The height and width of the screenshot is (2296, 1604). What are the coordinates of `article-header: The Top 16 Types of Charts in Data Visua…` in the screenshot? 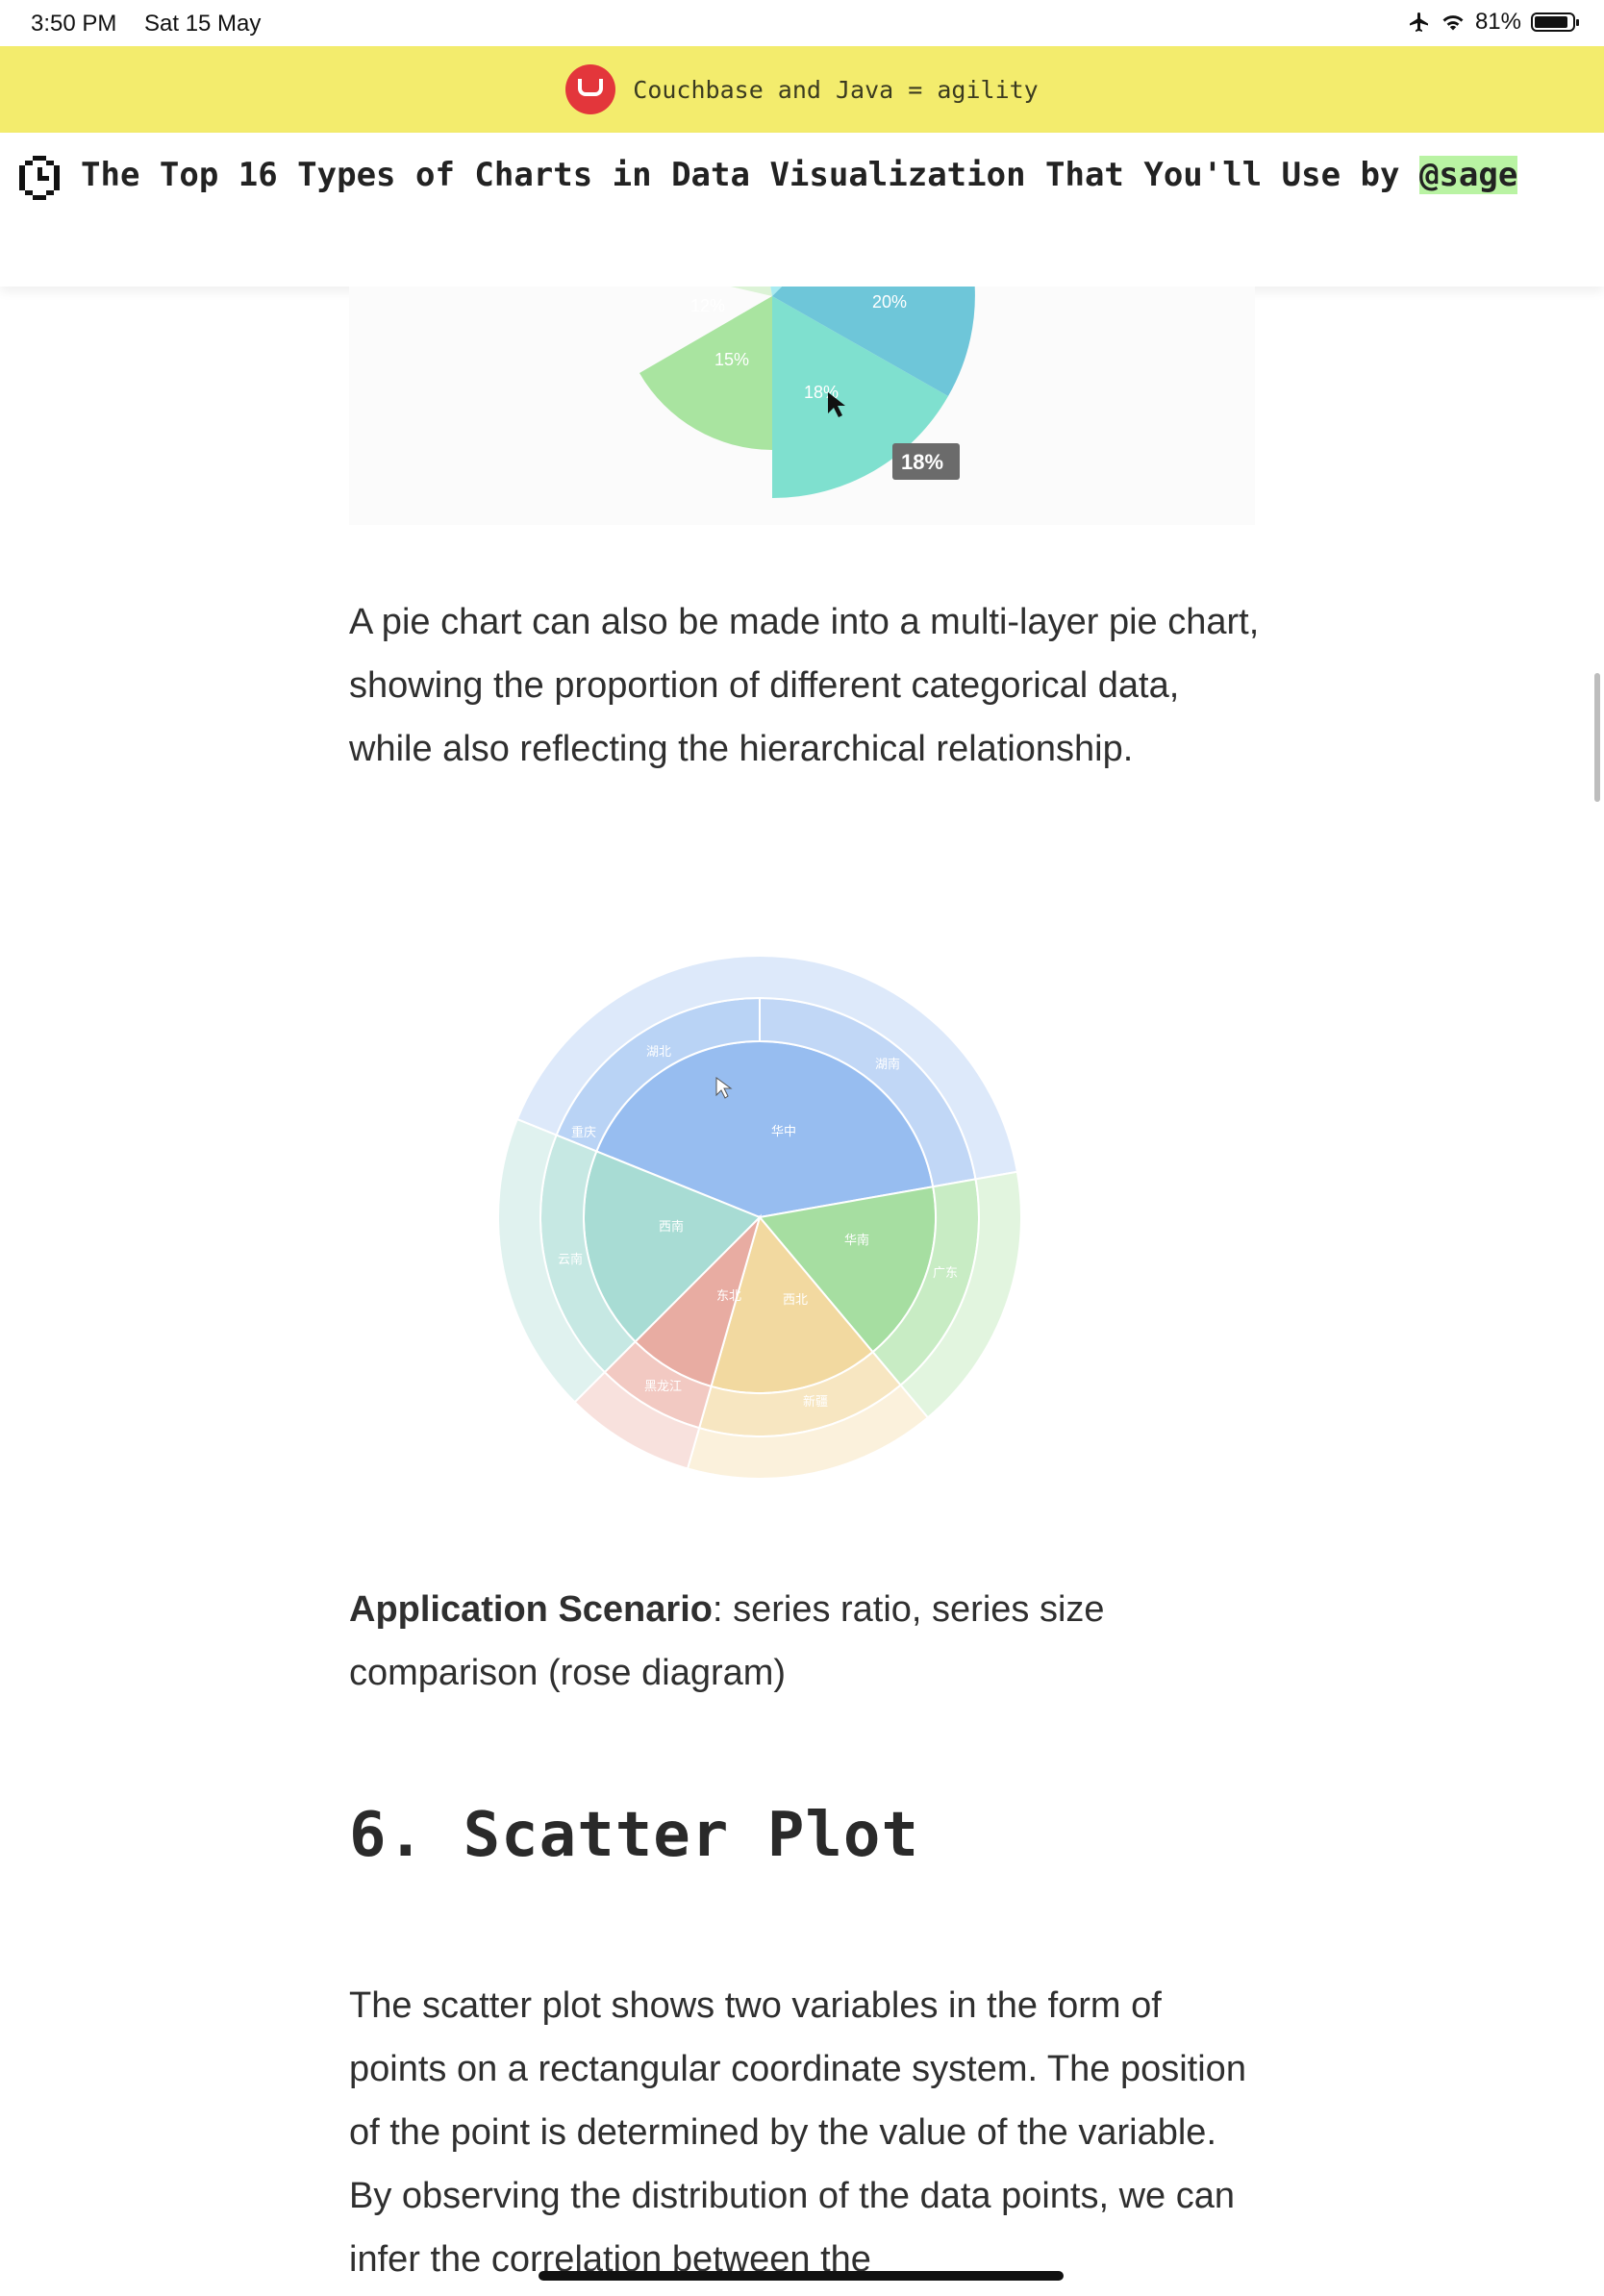 It's located at (802, 210).